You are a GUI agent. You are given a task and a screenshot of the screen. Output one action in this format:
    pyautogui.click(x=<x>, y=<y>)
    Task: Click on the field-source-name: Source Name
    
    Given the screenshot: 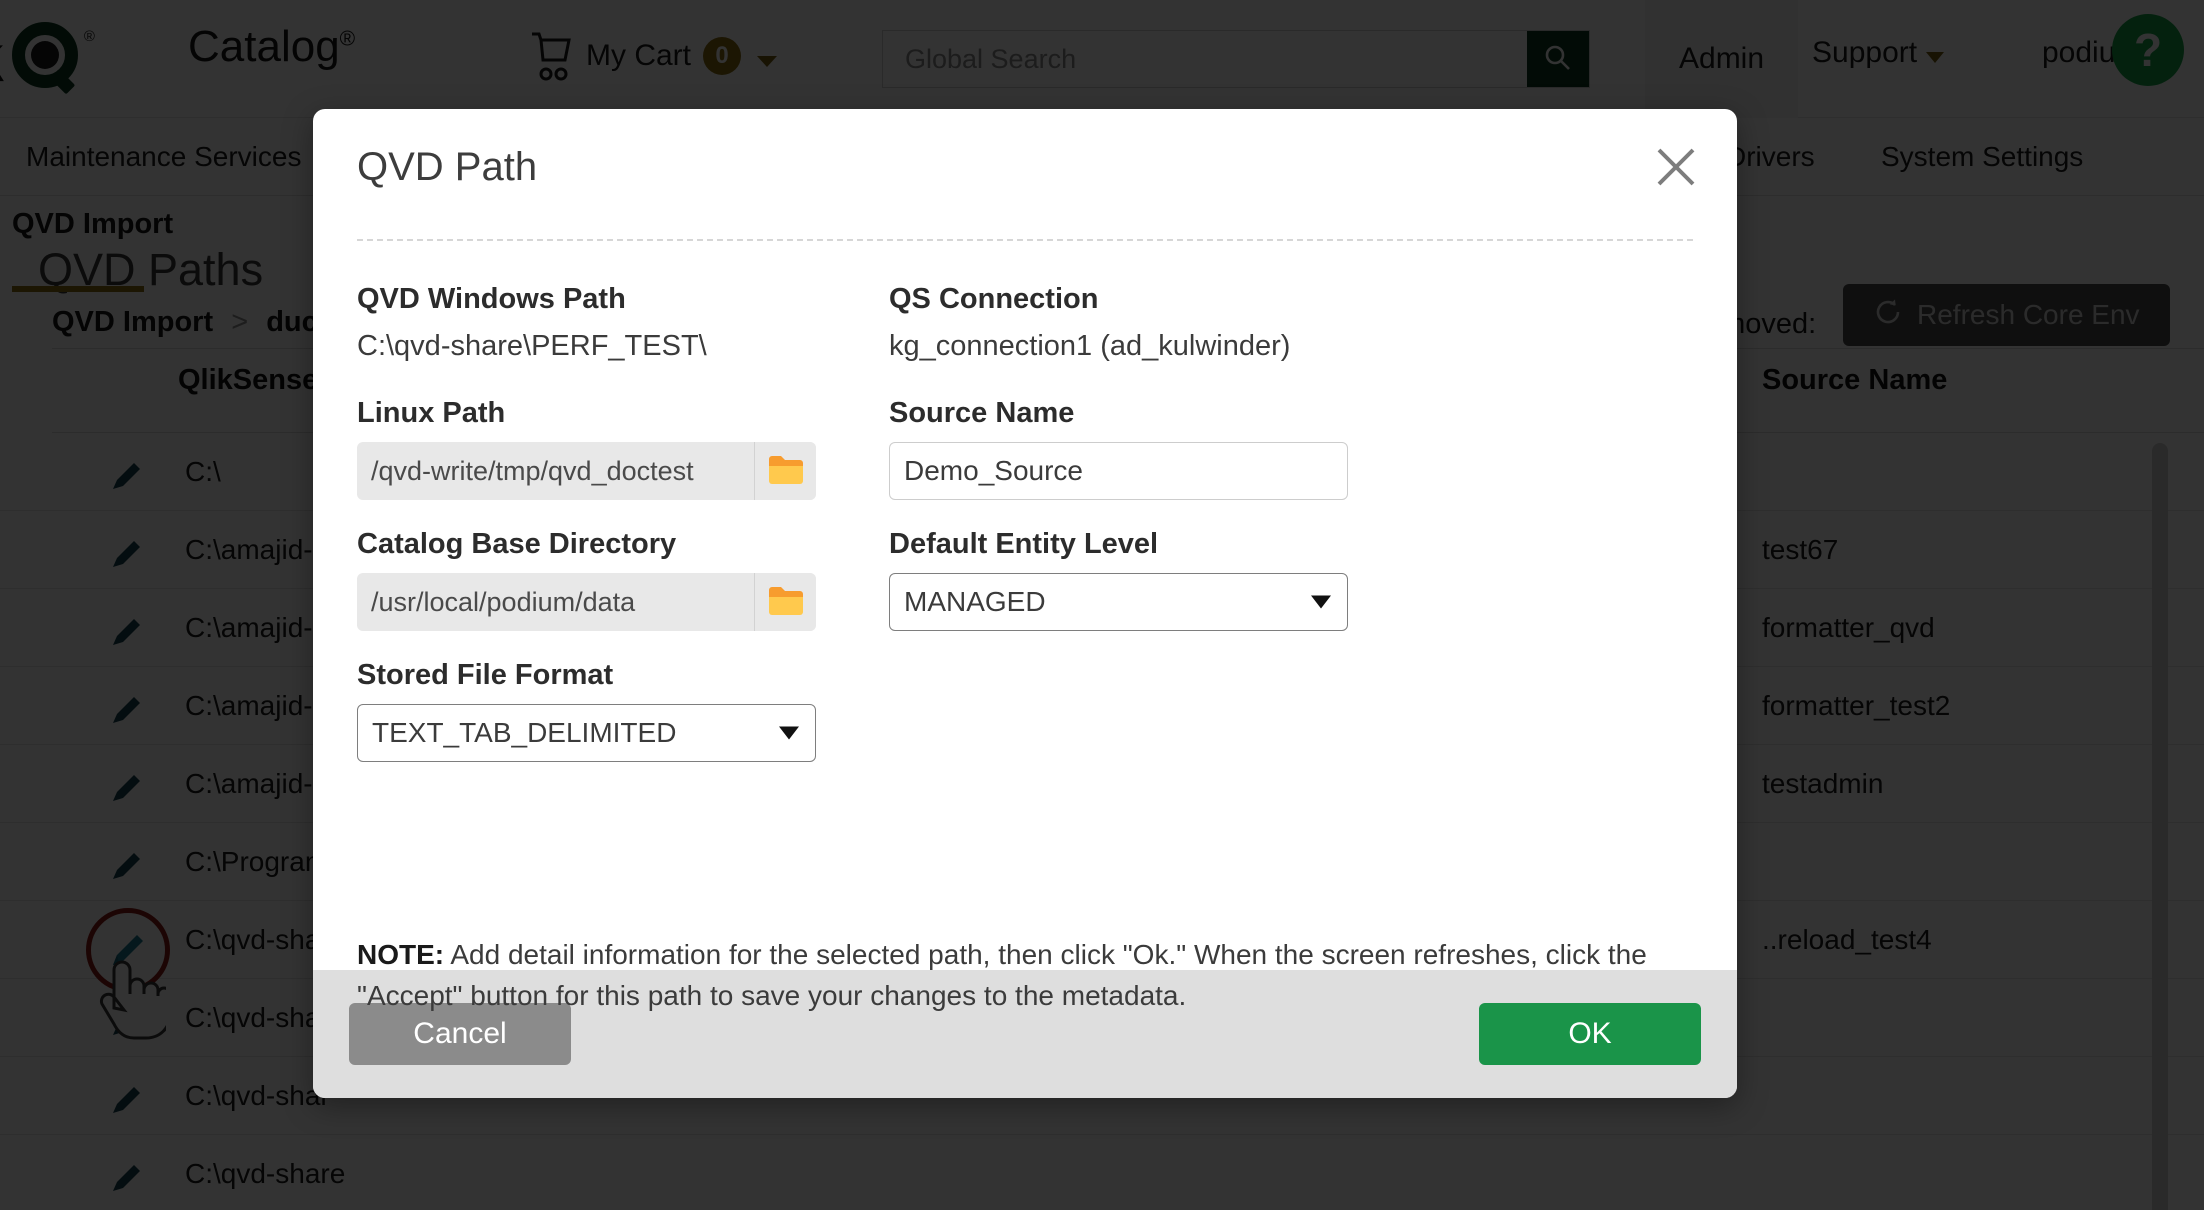 What is the action you would take?
    pyautogui.click(x=1134, y=448)
    